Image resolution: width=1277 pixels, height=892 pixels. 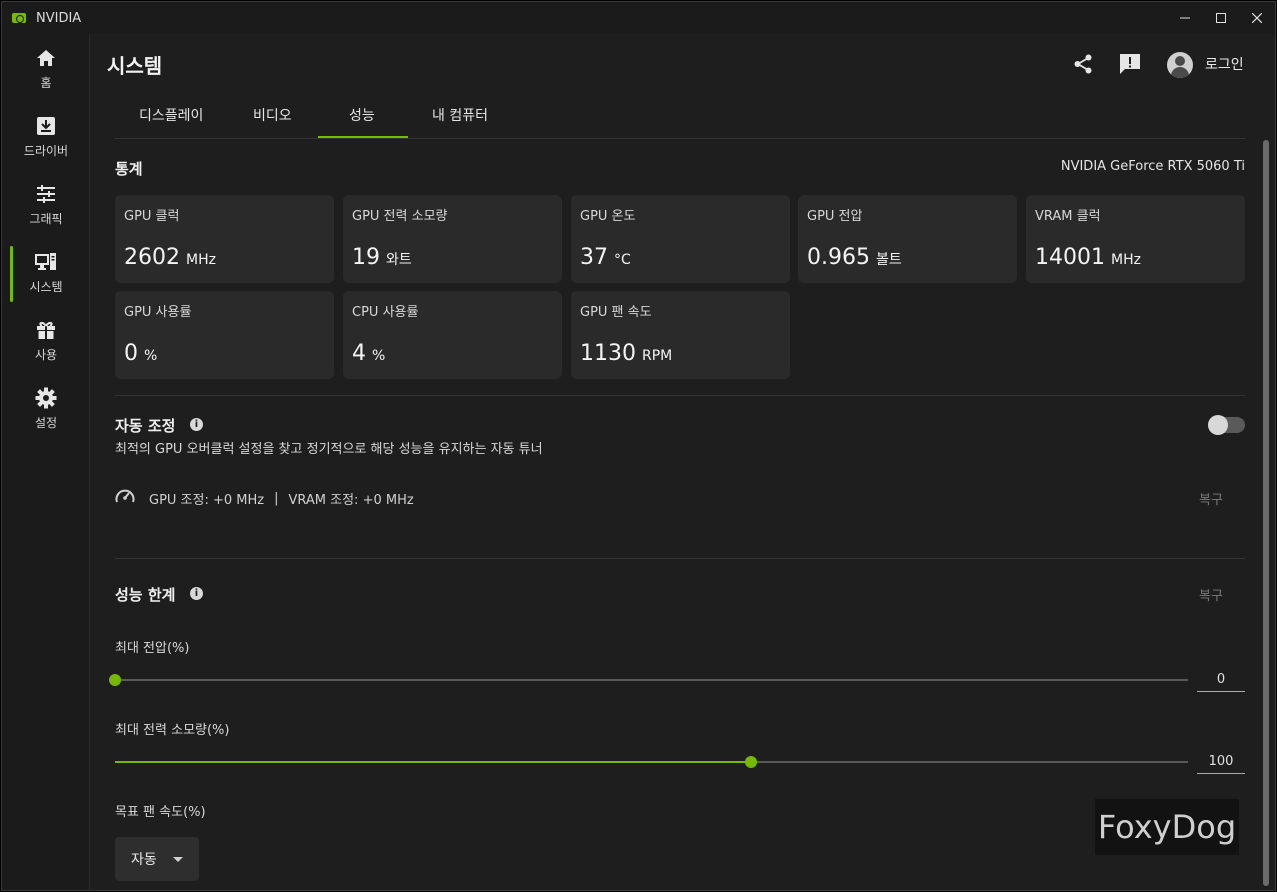 What do you see at coordinates (1224, 64) in the screenshot?
I see `login-link: 로그인` at bounding box center [1224, 64].